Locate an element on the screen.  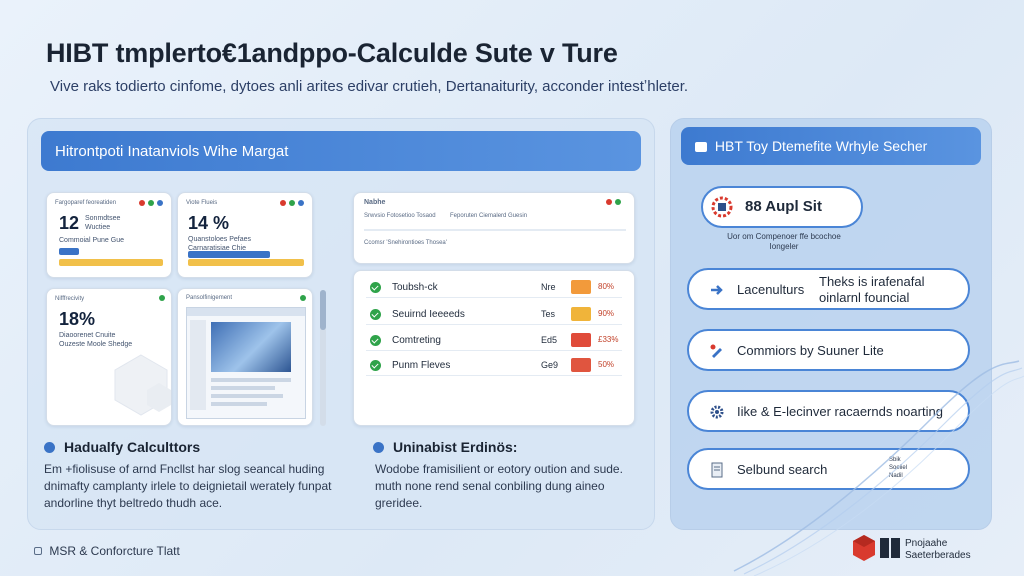
preview-image is located at coordinates (251, 347).